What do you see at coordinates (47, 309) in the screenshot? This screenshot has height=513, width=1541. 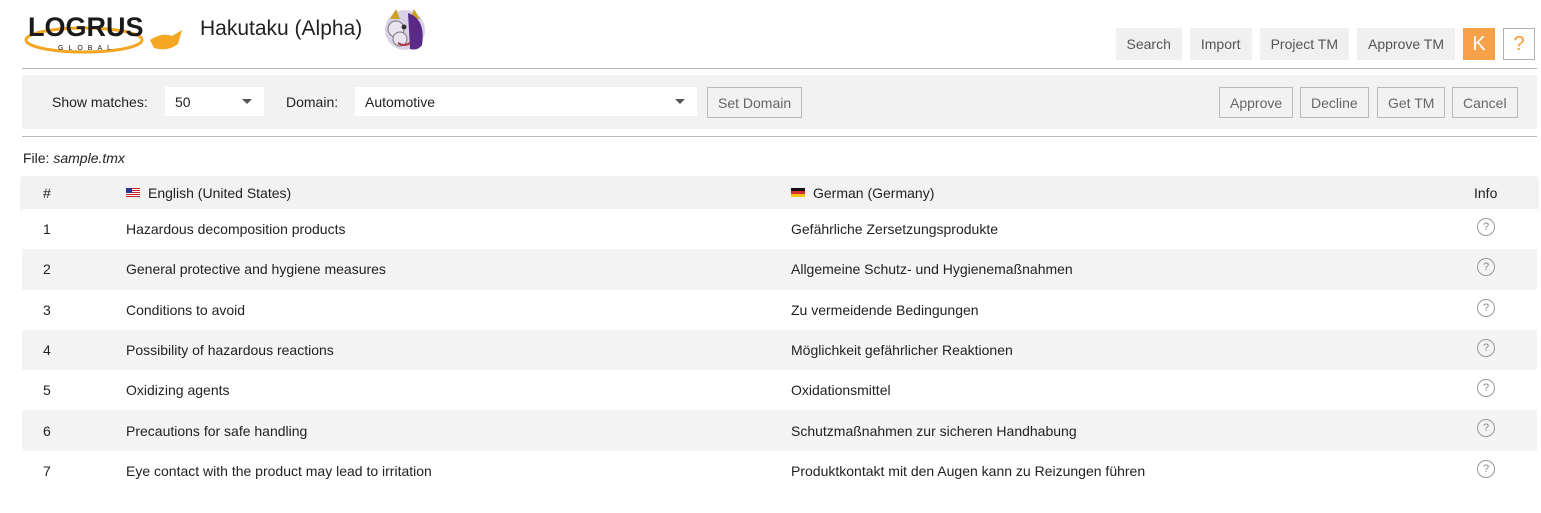 I see `row-num: 3` at bounding box center [47, 309].